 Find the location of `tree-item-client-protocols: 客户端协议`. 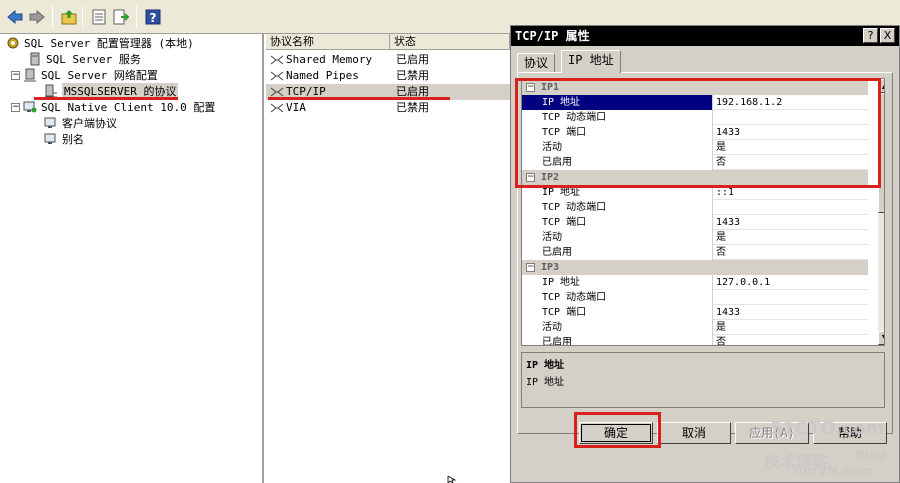

tree-item-client-protocols: 客户端协议 is located at coordinates (80, 123).